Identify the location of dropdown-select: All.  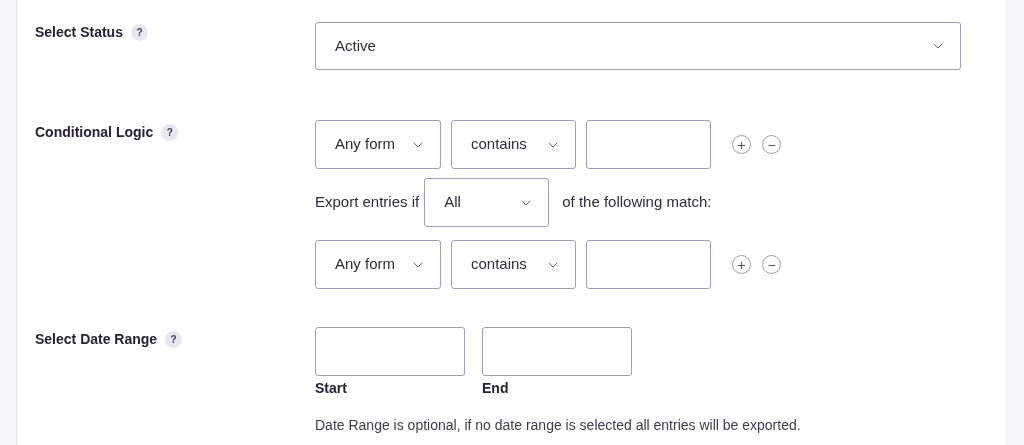
(487, 202).